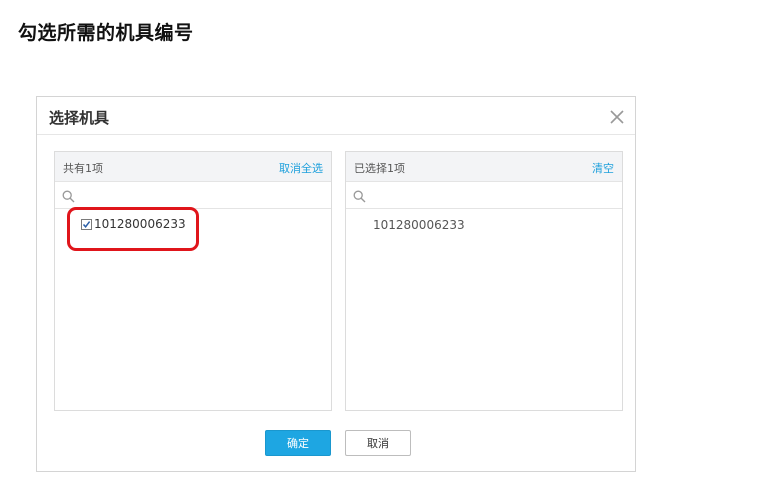 The height and width of the screenshot is (502, 784). What do you see at coordinates (298, 443) in the screenshot?
I see `confirm-button: 确定` at bounding box center [298, 443].